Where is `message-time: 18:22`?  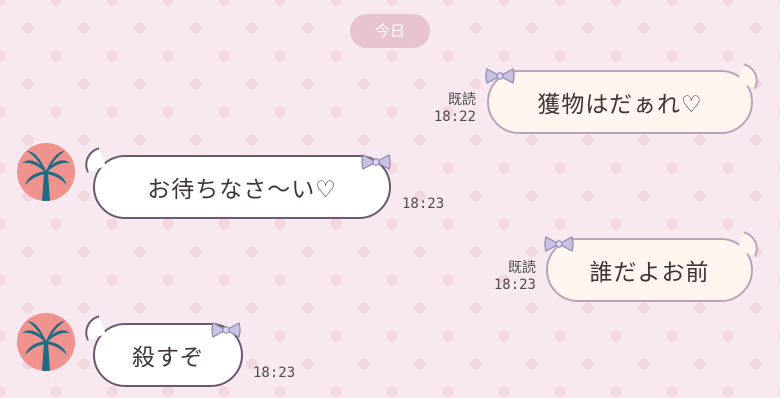
message-time: 18:22 is located at coordinates (454, 117).